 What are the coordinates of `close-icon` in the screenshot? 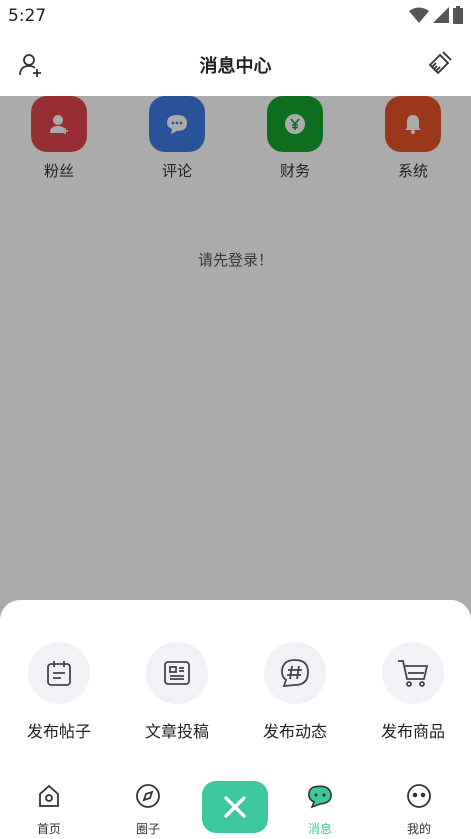 It's located at (235, 807).